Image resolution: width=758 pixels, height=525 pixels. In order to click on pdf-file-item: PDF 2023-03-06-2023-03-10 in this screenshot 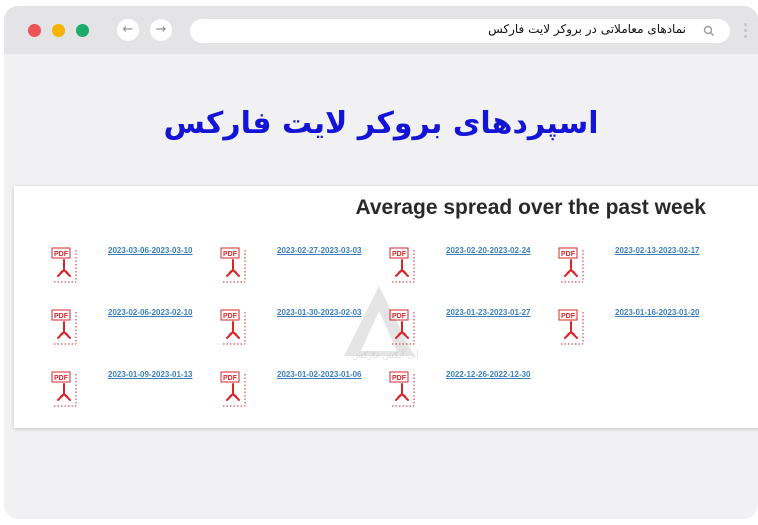, I will do `click(130, 269)`.